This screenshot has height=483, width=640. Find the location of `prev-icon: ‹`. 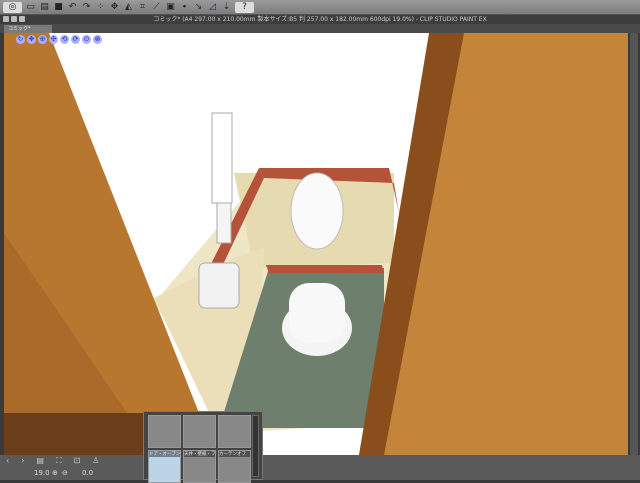

prev-icon: ‹ is located at coordinates (7, 461).